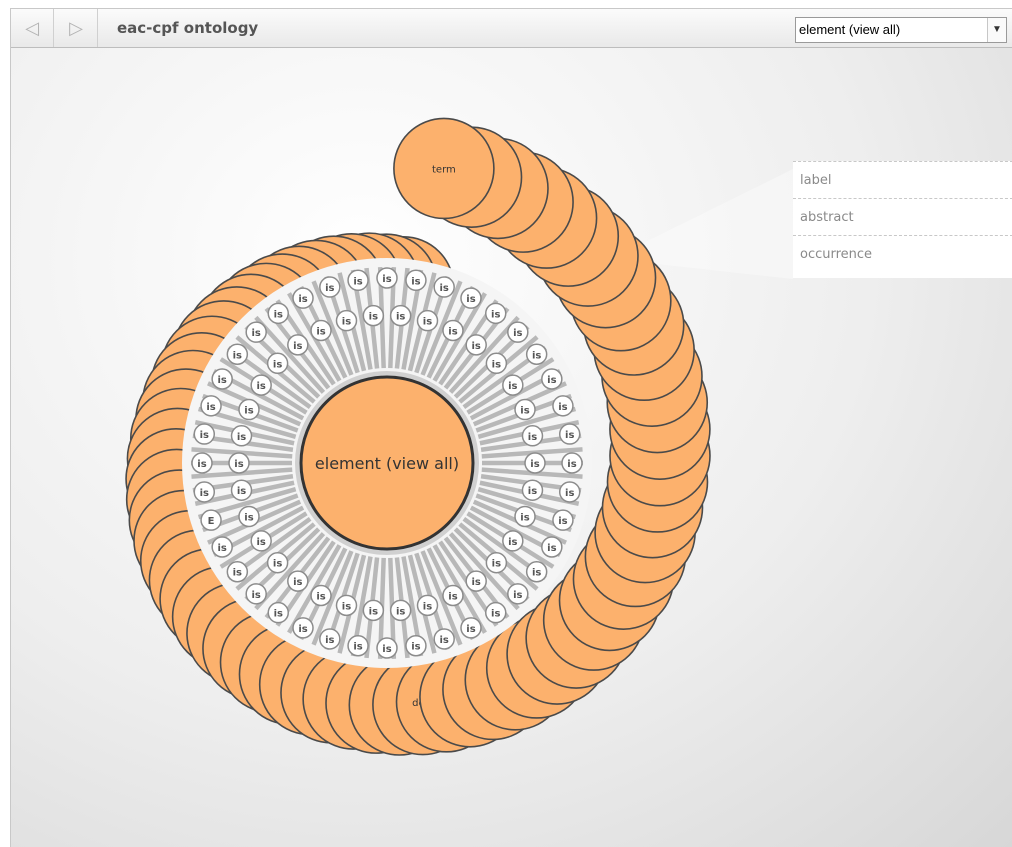  What do you see at coordinates (444, 168) in the screenshot?
I see `topic-node: term` at bounding box center [444, 168].